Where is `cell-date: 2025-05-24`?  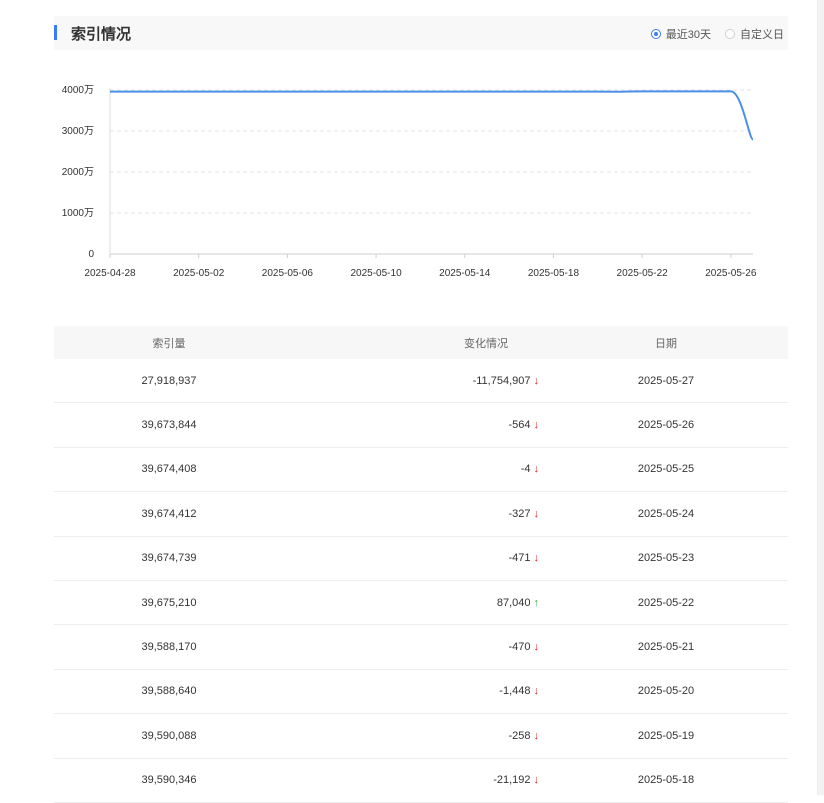 cell-date: 2025-05-24 is located at coordinates (666, 513).